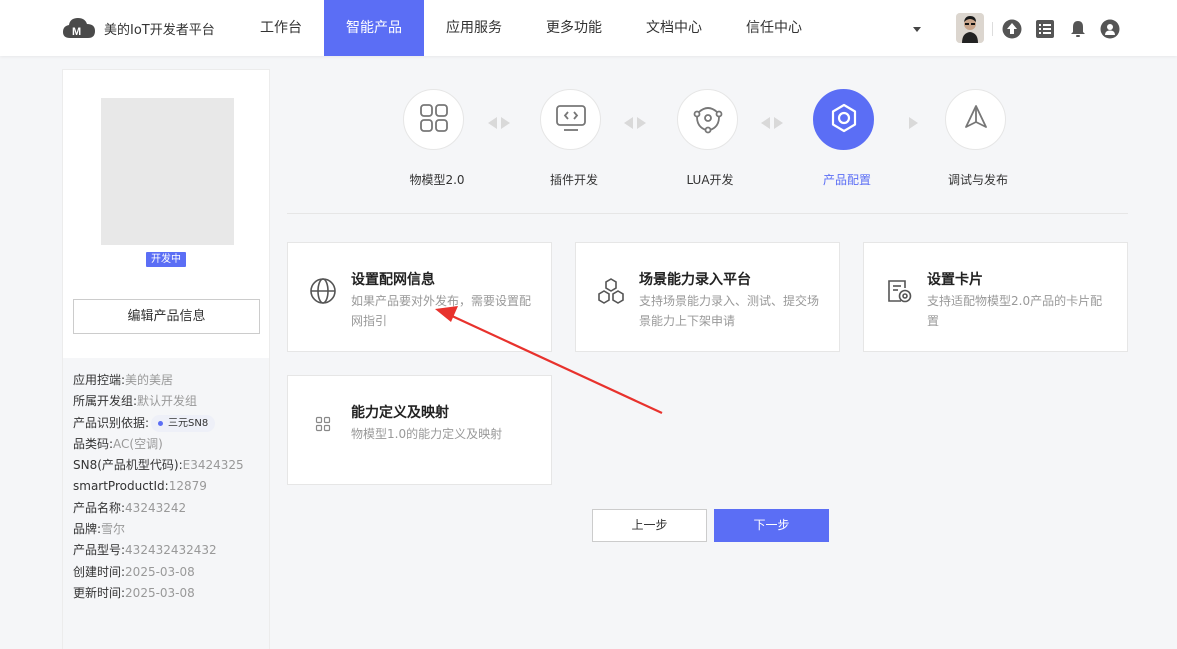  I want to click on header-divider, so click(992, 29).